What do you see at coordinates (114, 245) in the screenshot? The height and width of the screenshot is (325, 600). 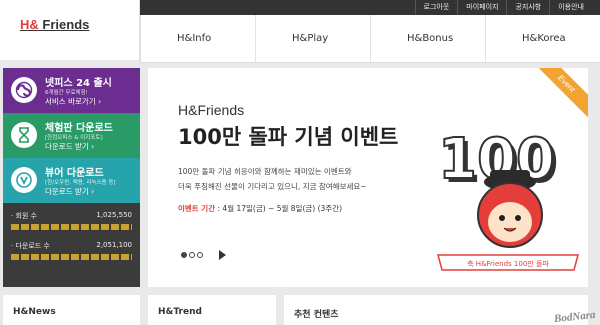 I see `stat-value: 2,051,100` at bounding box center [114, 245].